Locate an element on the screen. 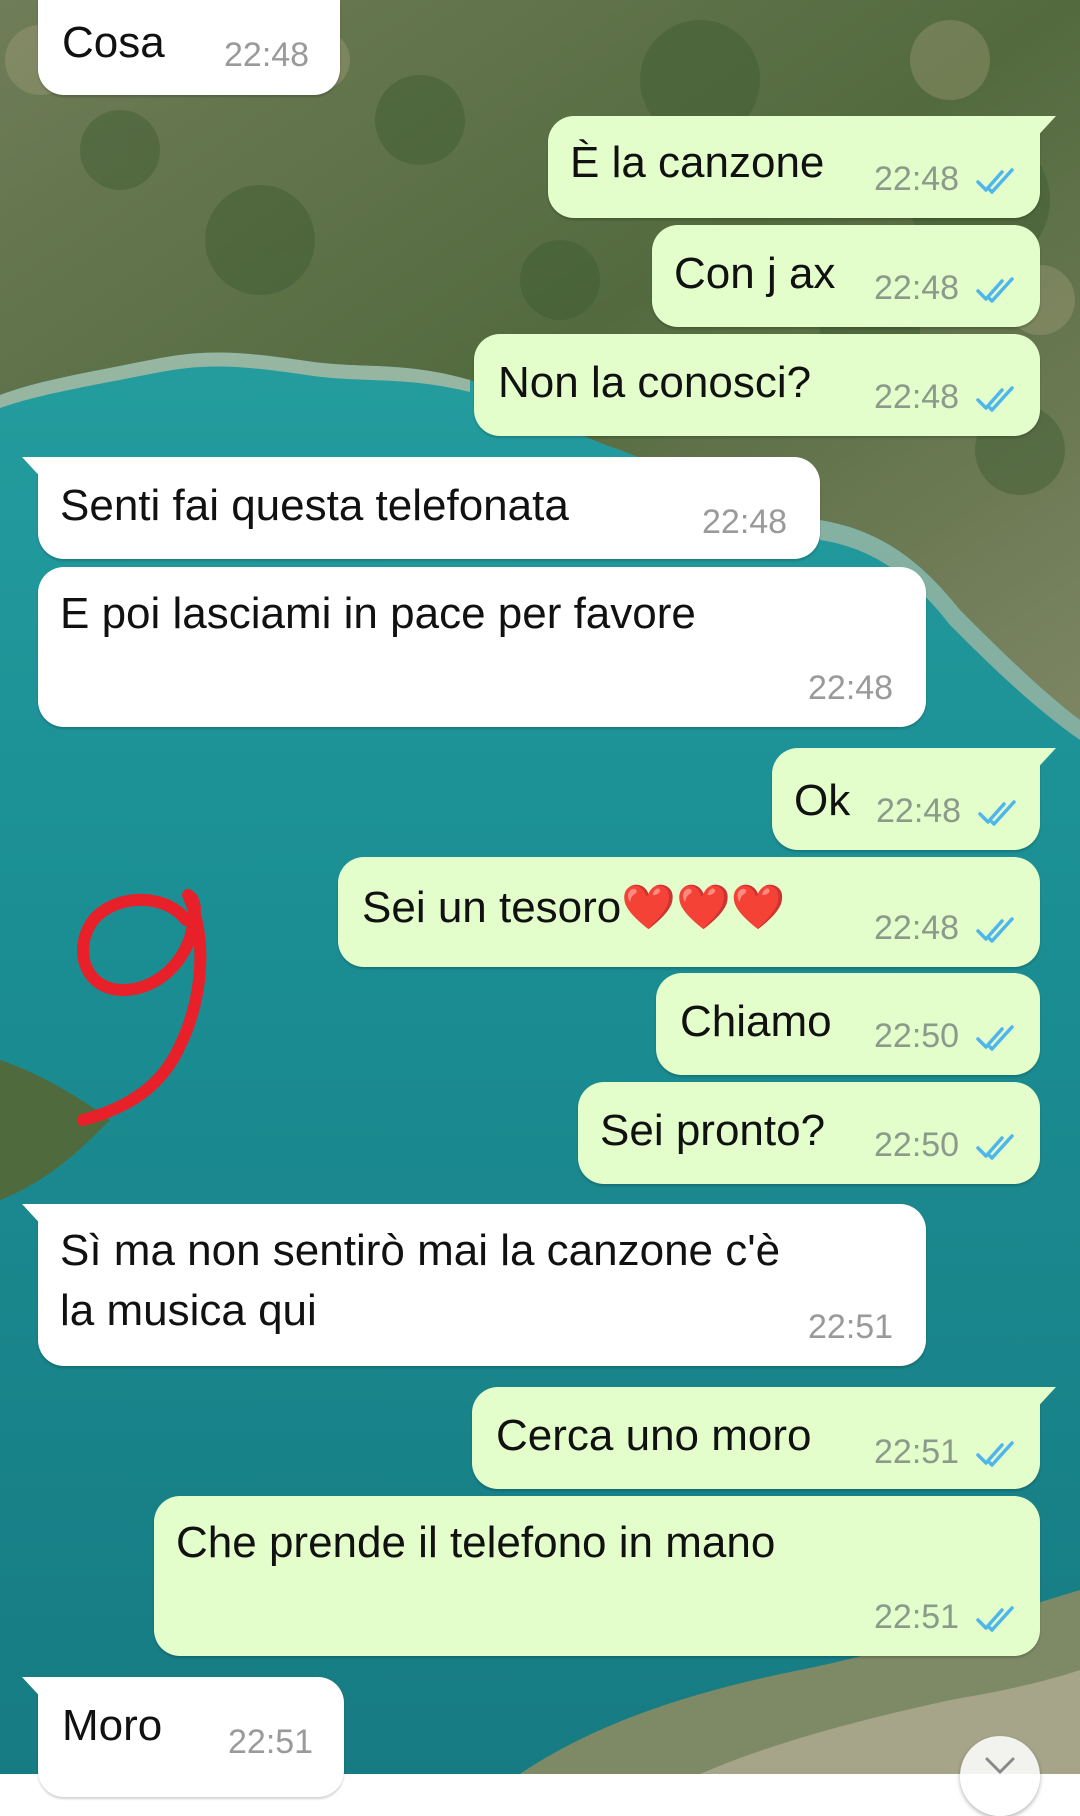 The width and height of the screenshot is (1080, 1816). message-text: Sei pronto? is located at coordinates (713, 1130).